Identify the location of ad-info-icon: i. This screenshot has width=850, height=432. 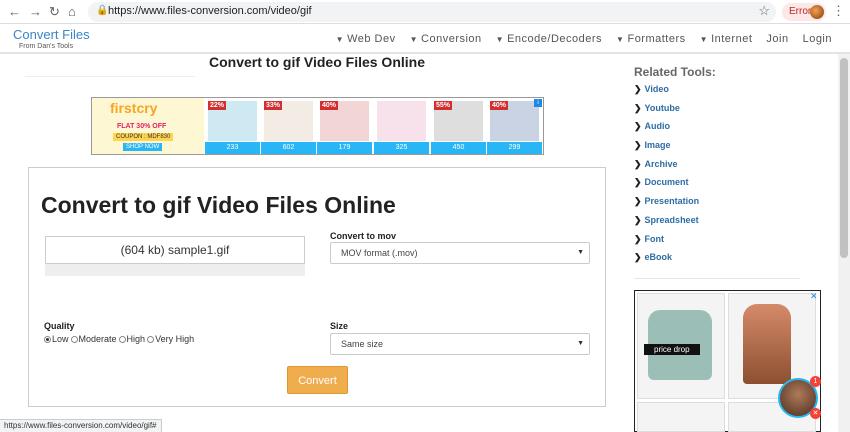
(538, 103).